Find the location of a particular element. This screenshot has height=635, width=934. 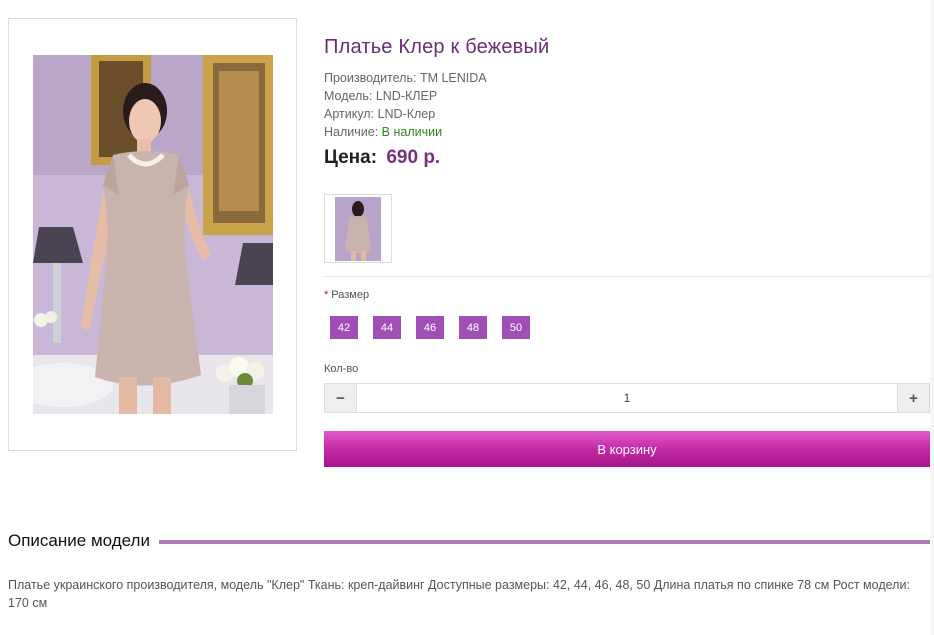

size-option-48: 48 is located at coordinates (473, 327).